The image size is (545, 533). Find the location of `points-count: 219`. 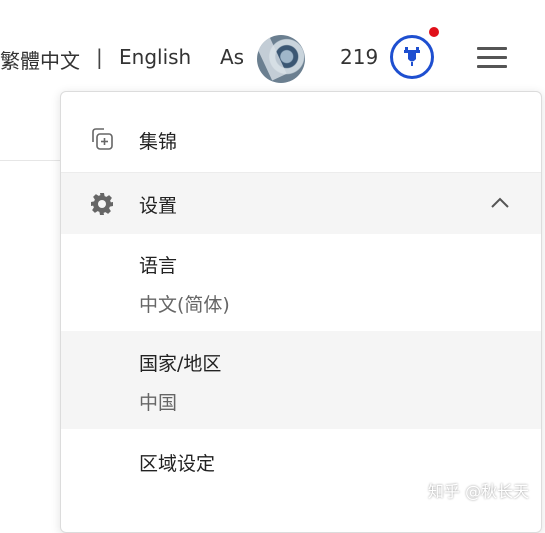

points-count: 219 is located at coordinates (359, 57).